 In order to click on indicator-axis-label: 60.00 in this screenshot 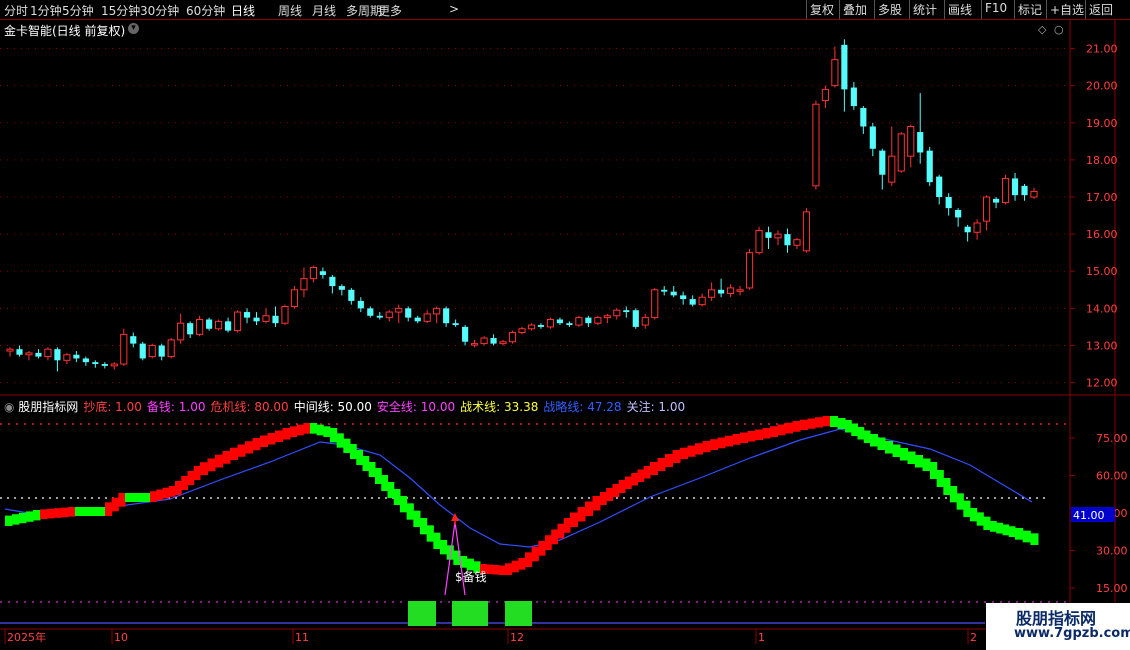, I will do `click(1112, 476)`.